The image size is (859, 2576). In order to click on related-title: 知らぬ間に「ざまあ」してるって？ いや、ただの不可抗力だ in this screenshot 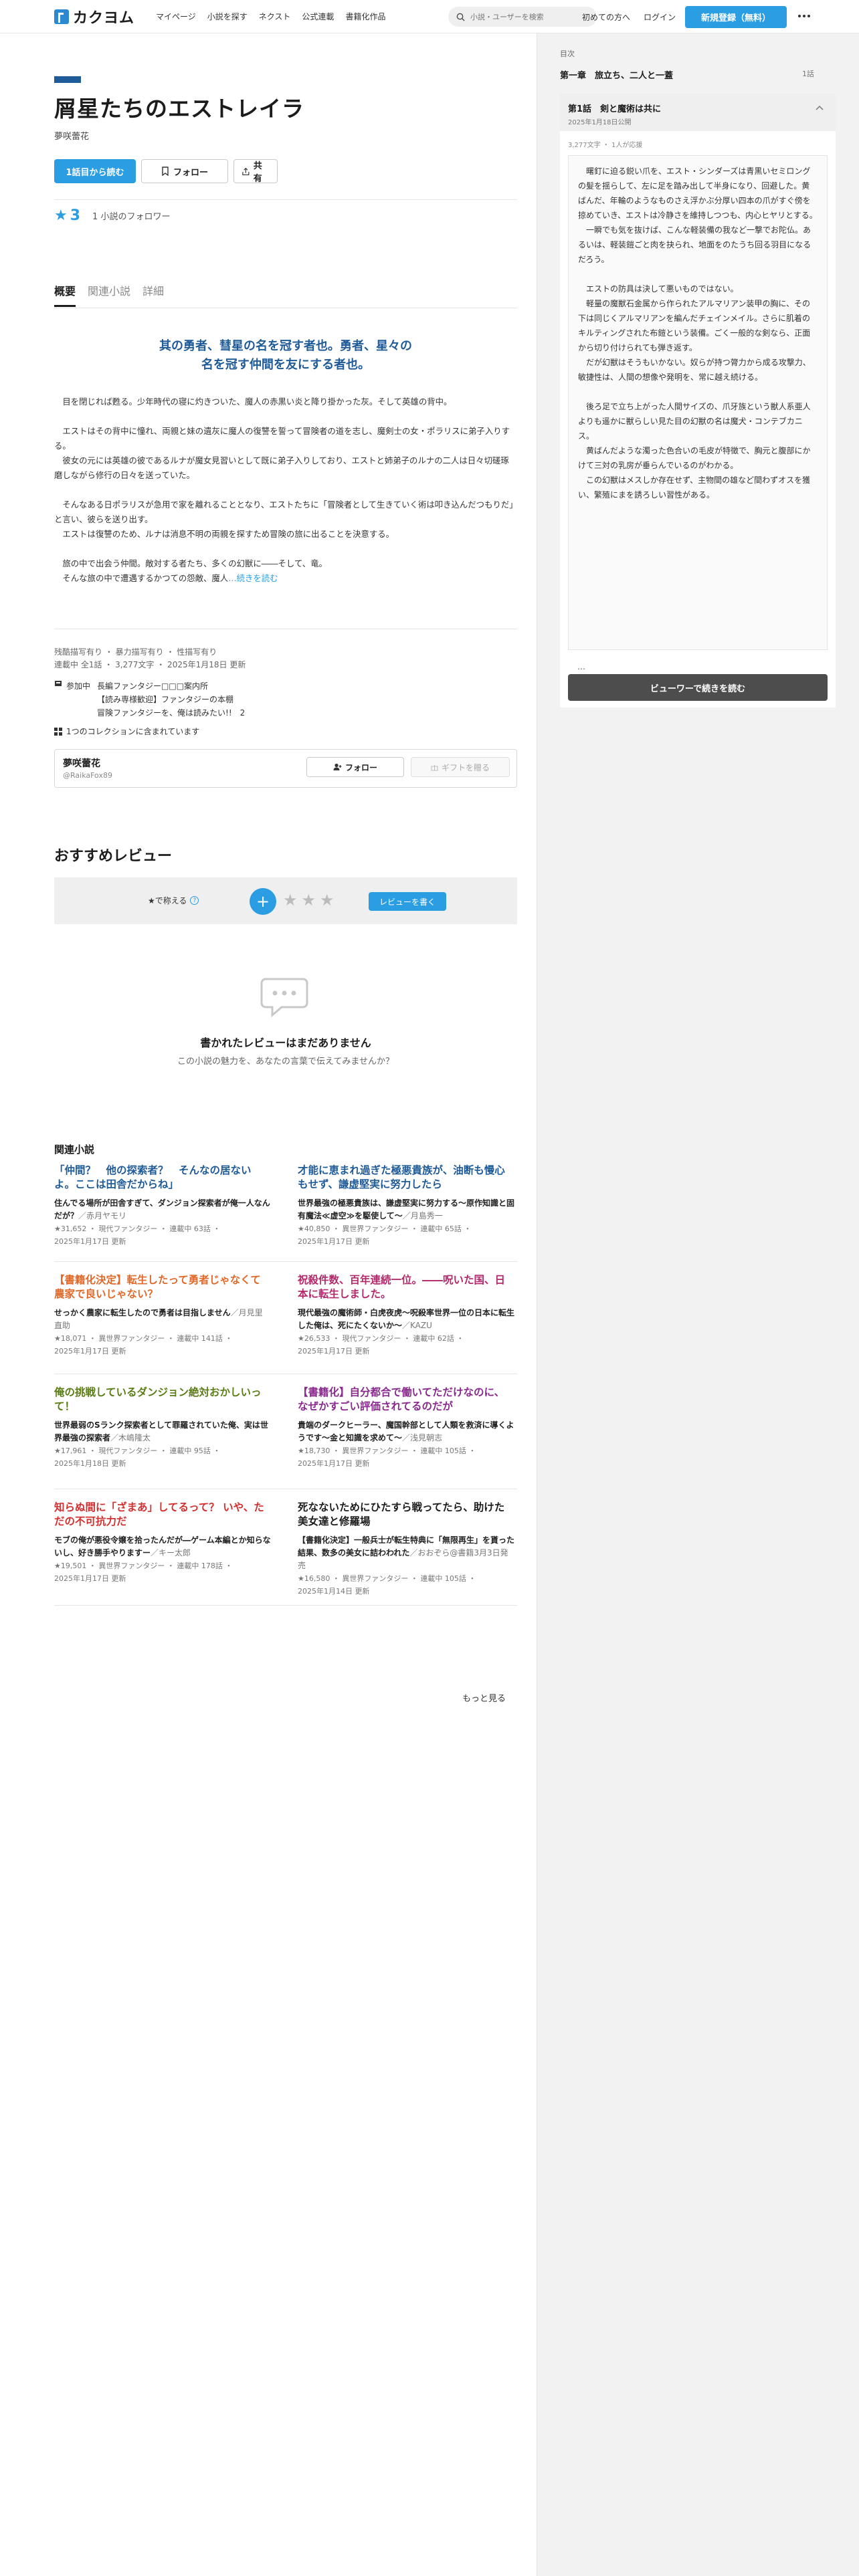, I will do `click(162, 1515)`.